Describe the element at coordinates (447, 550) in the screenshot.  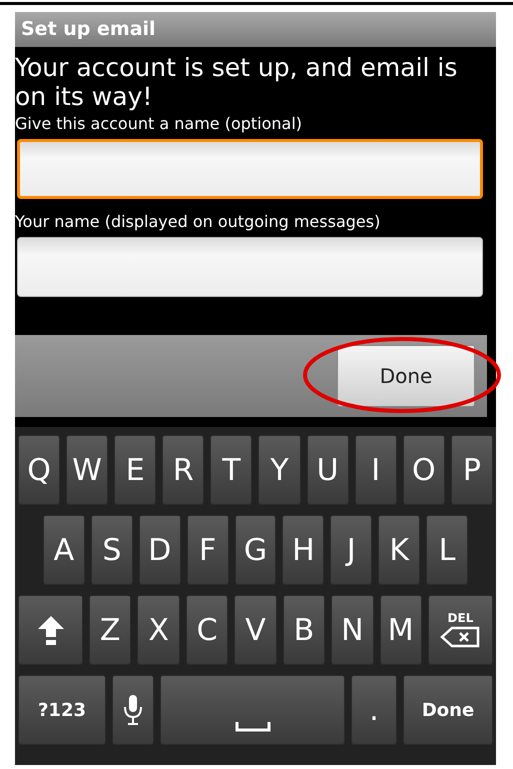
I see `keyboard-key: L` at that location.